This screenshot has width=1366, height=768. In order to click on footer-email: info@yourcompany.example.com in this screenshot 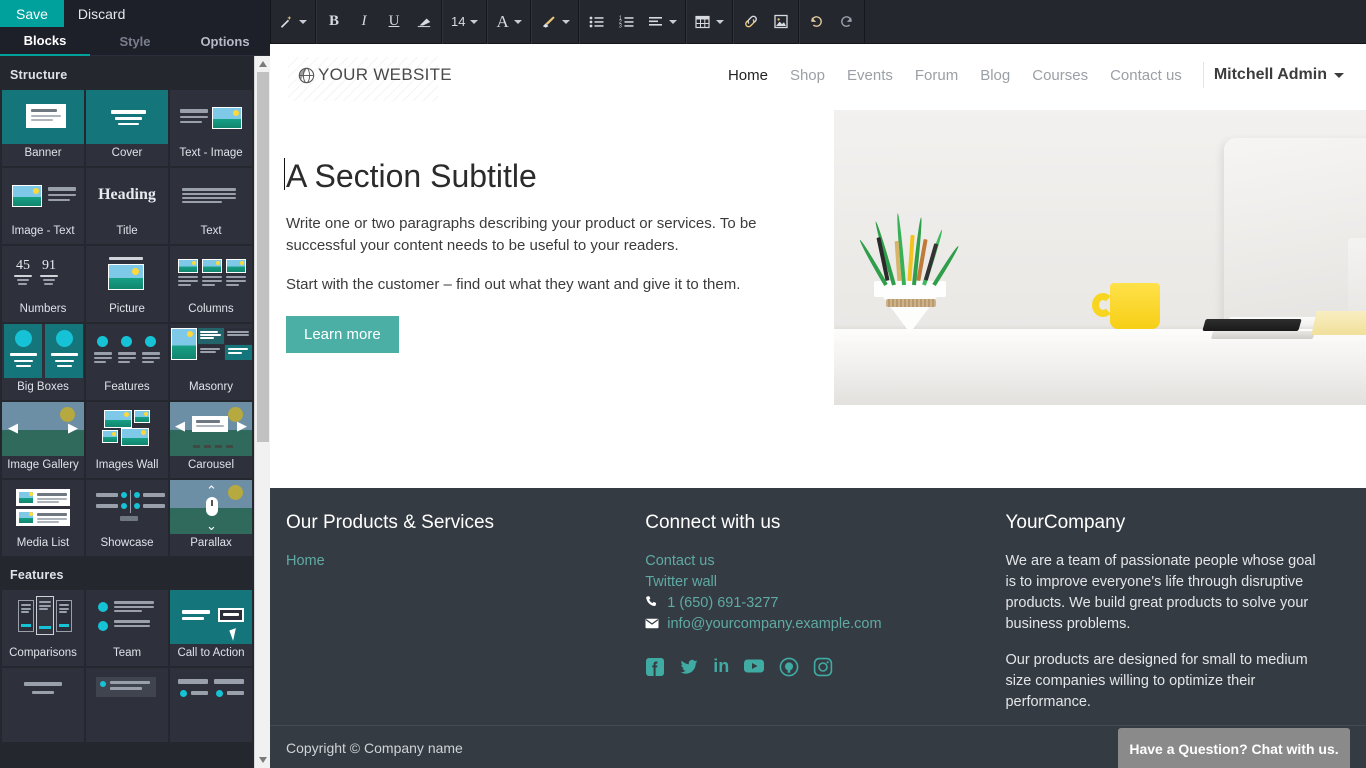, I will do `click(774, 624)`.